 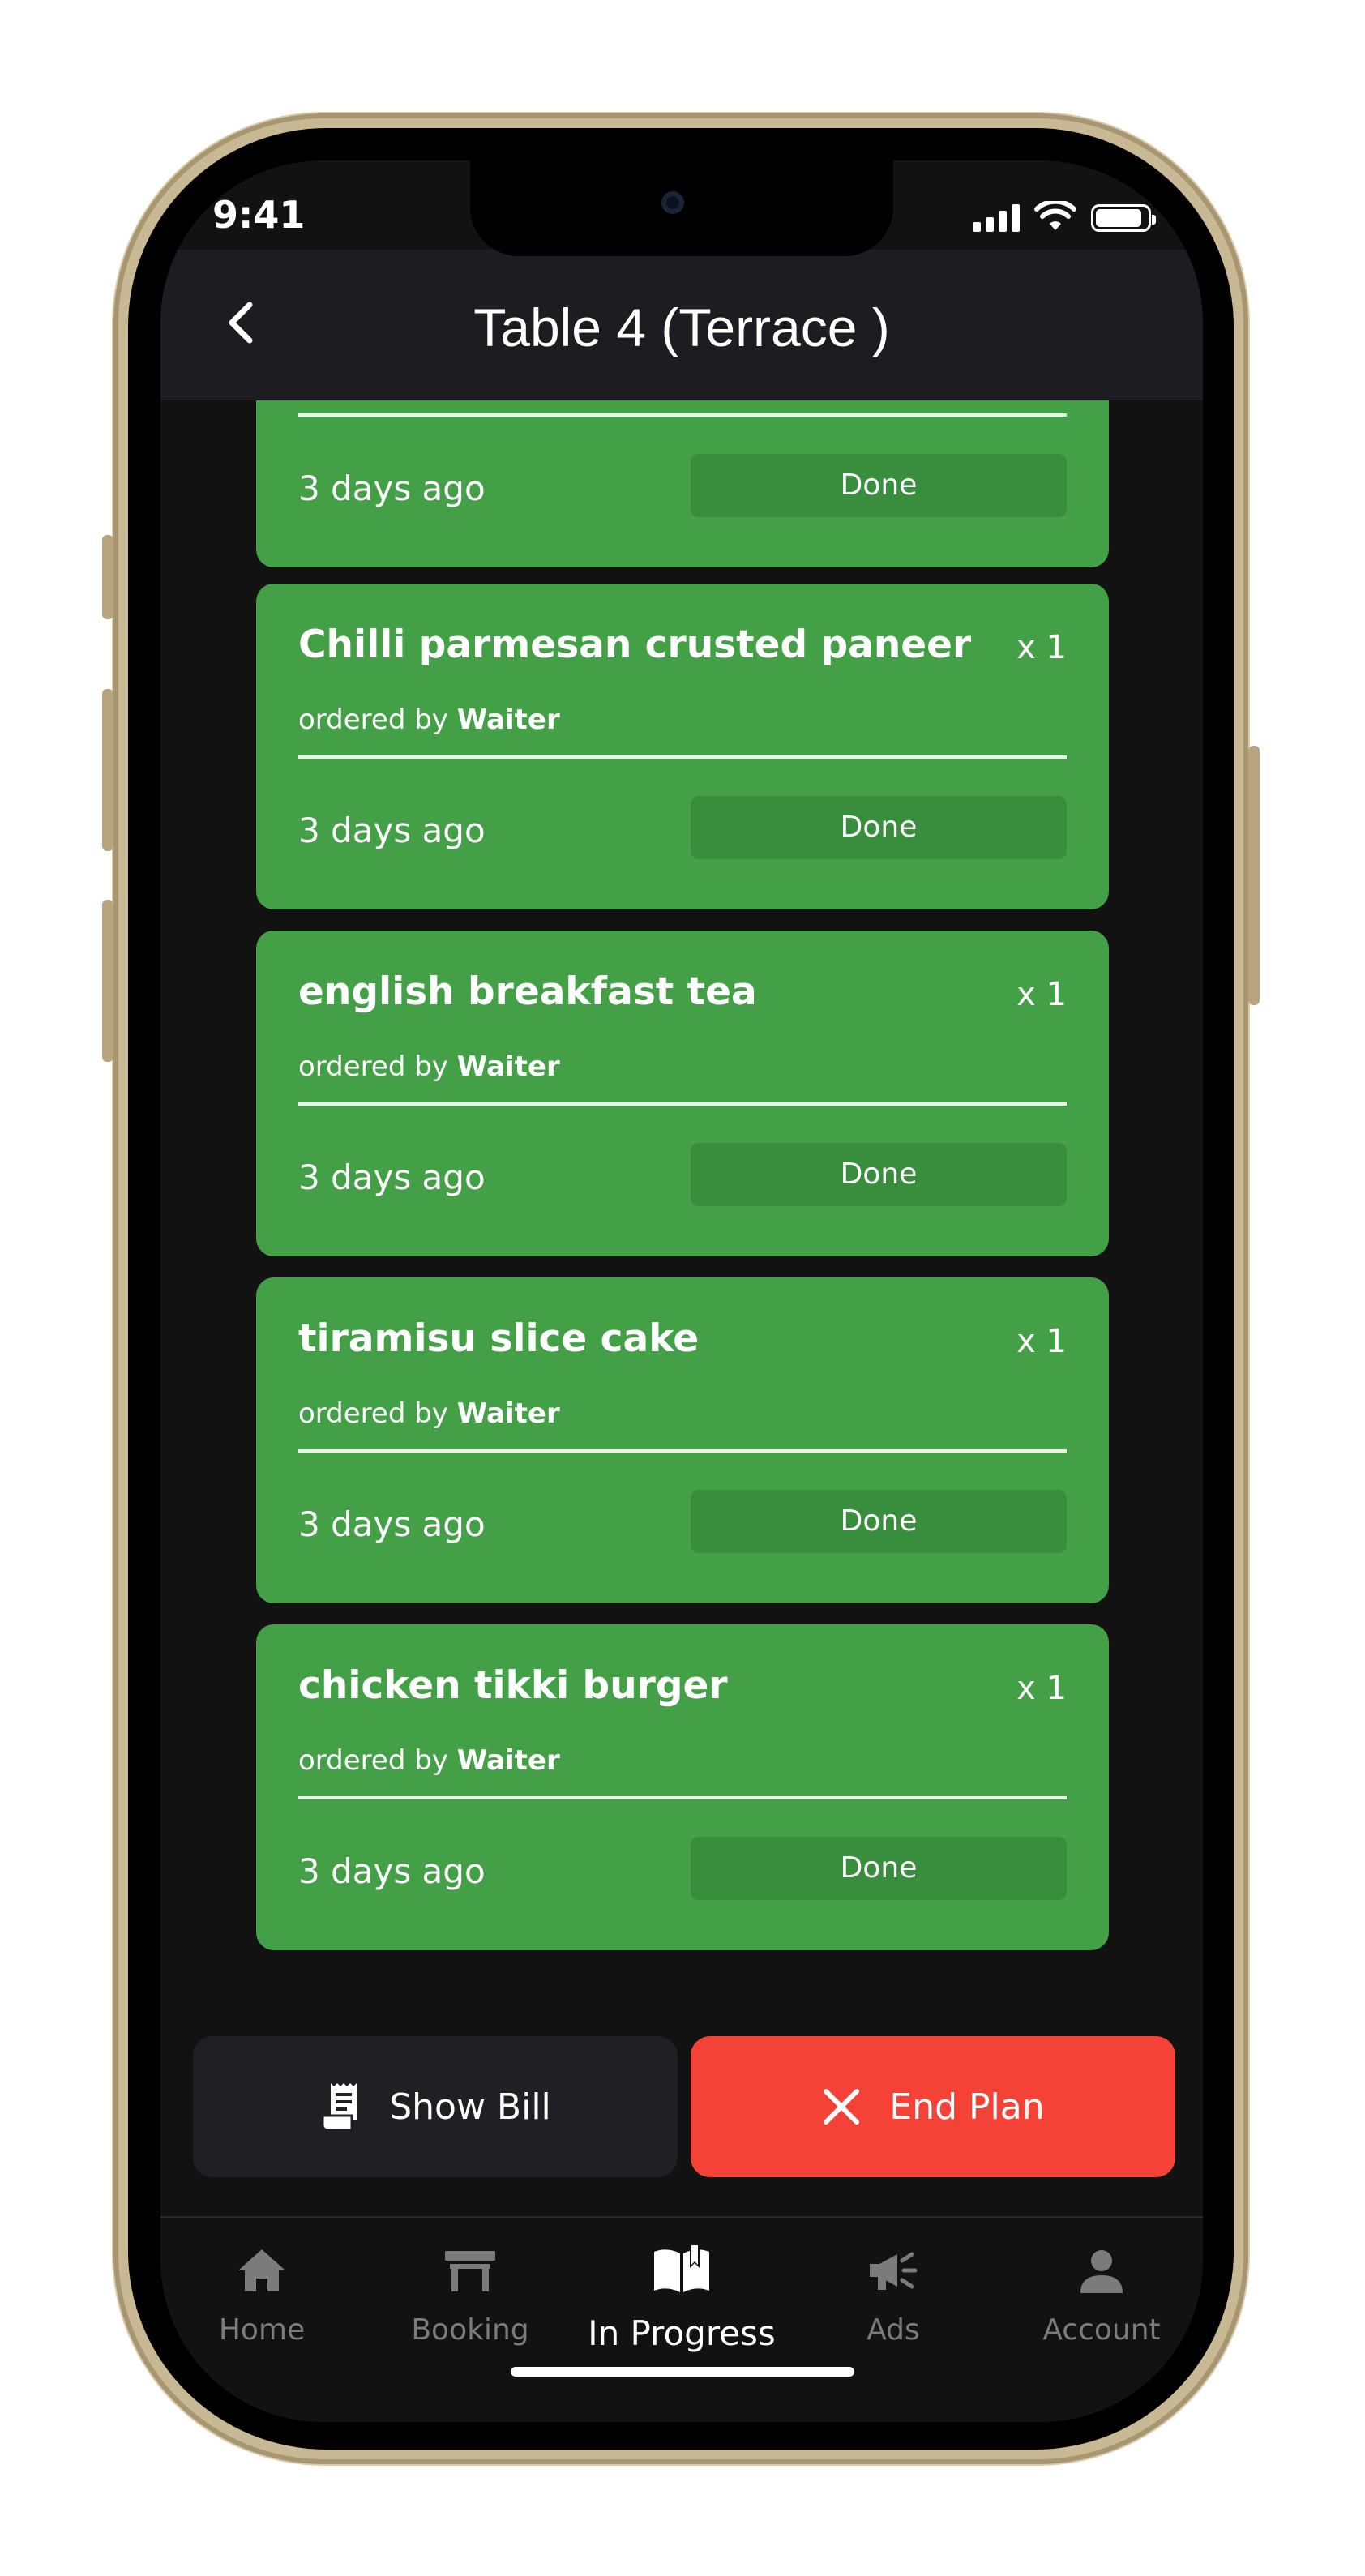 What do you see at coordinates (1101, 2330) in the screenshot?
I see `tab-account-label: Account` at bounding box center [1101, 2330].